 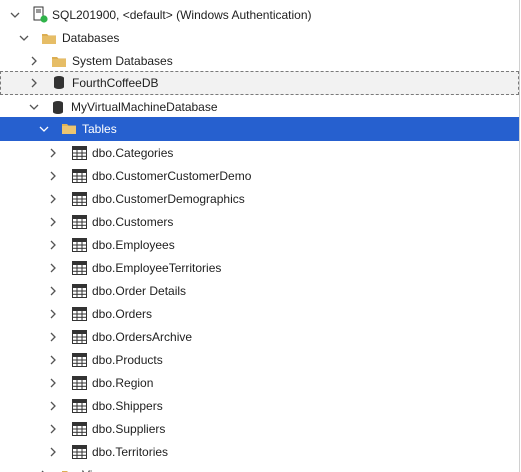 I want to click on server-connected-icon, so click(x=40, y=14).